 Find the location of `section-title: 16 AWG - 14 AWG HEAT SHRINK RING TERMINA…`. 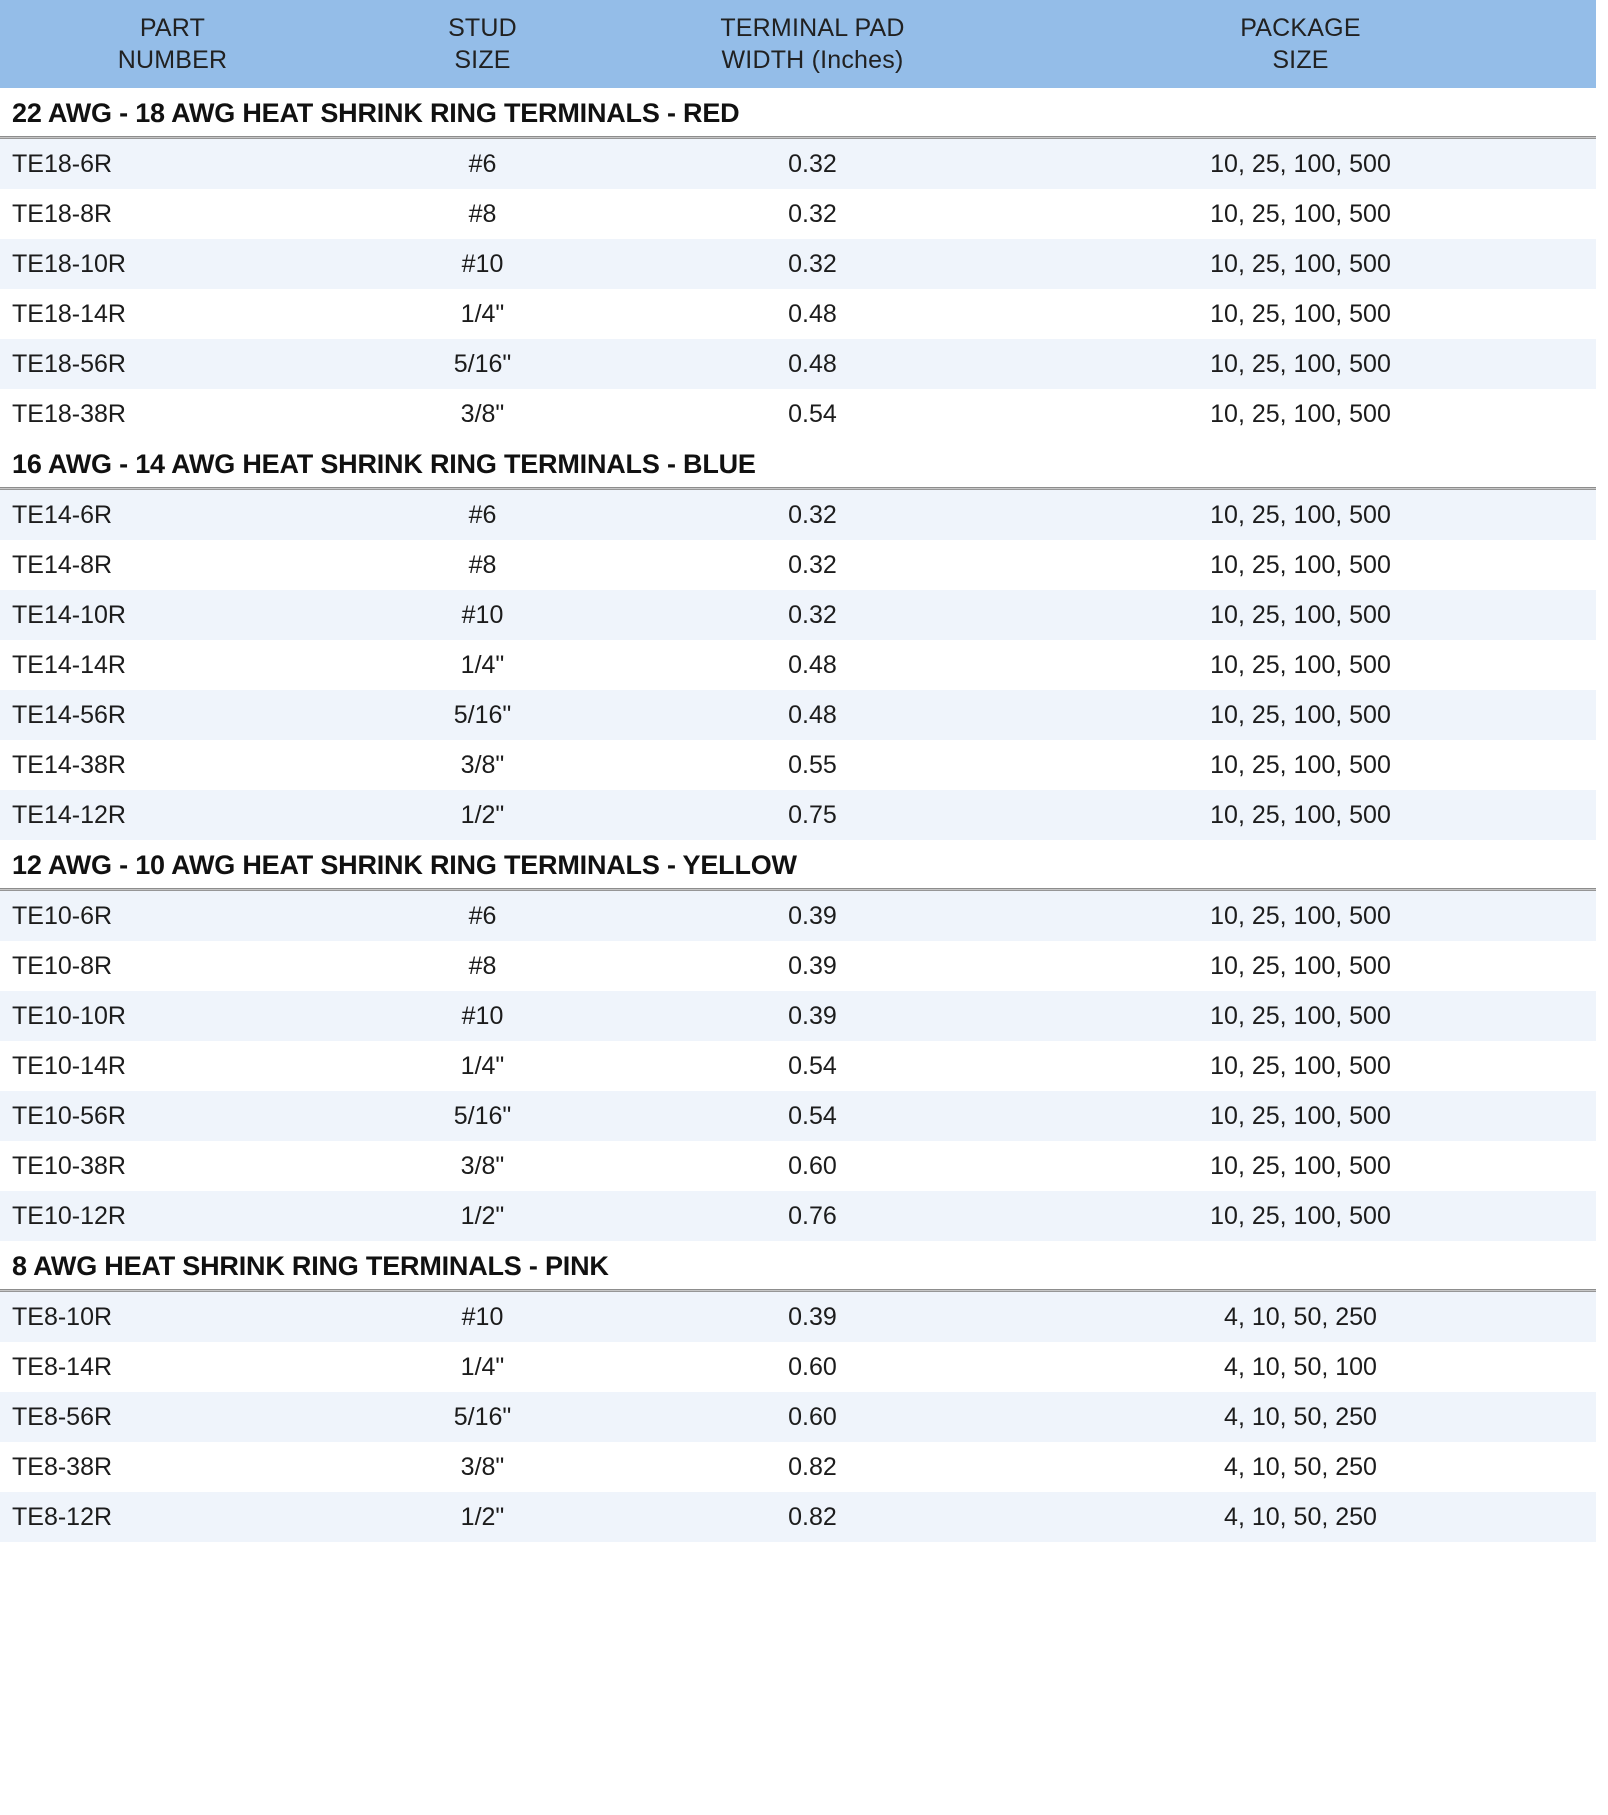

section-title: 16 AWG - 14 AWG HEAT SHRINK RING TERMINA… is located at coordinates (804, 463).